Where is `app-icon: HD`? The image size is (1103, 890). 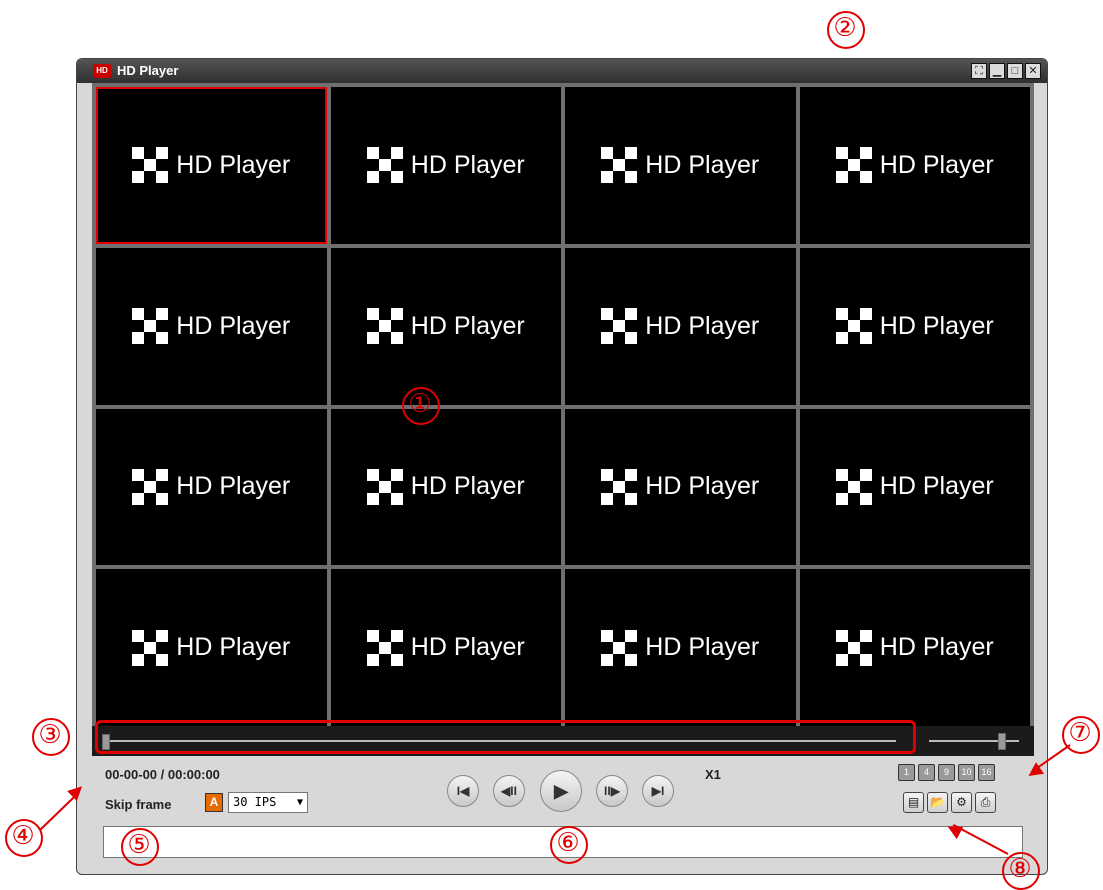 app-icon: HD is located at coordinates (102, 71).